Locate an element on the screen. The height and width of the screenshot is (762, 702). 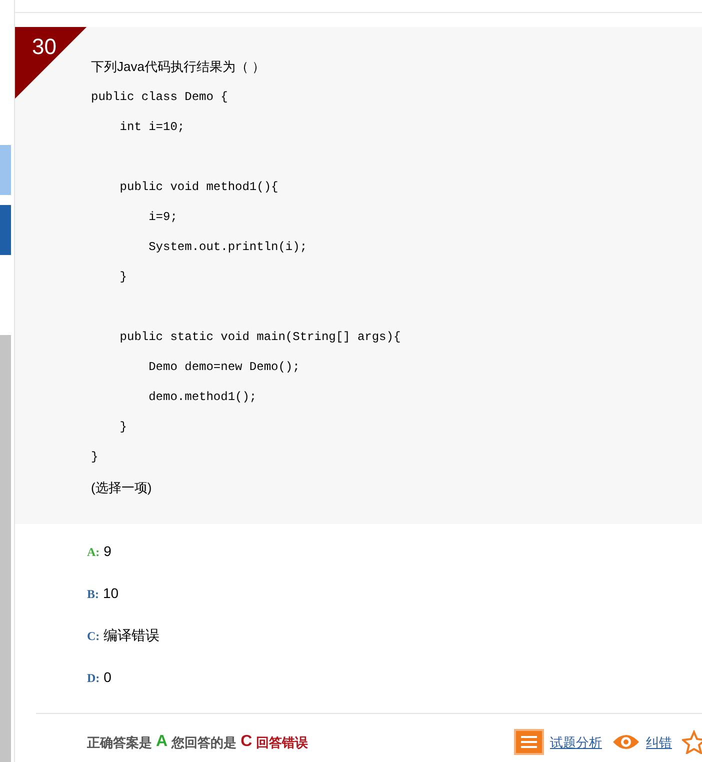
result-label: 正确答案是 is located at coordinates (119, 743).